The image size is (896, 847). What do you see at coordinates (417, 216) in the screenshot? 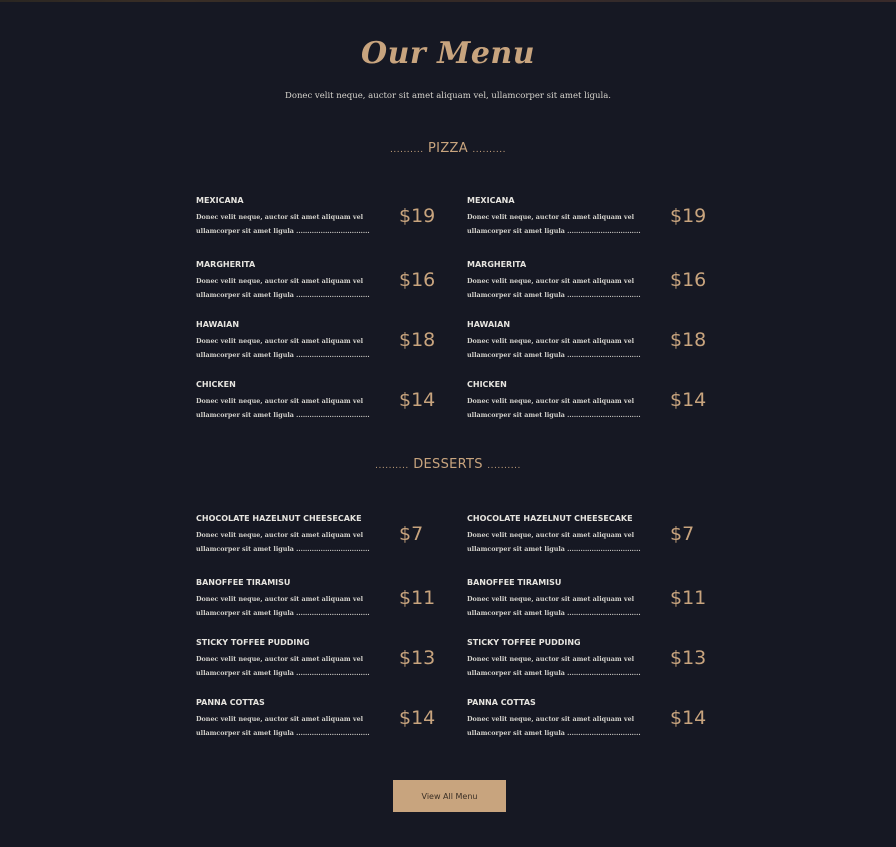
I see `menu-item-price: $19` at bounding box center [417, 216].